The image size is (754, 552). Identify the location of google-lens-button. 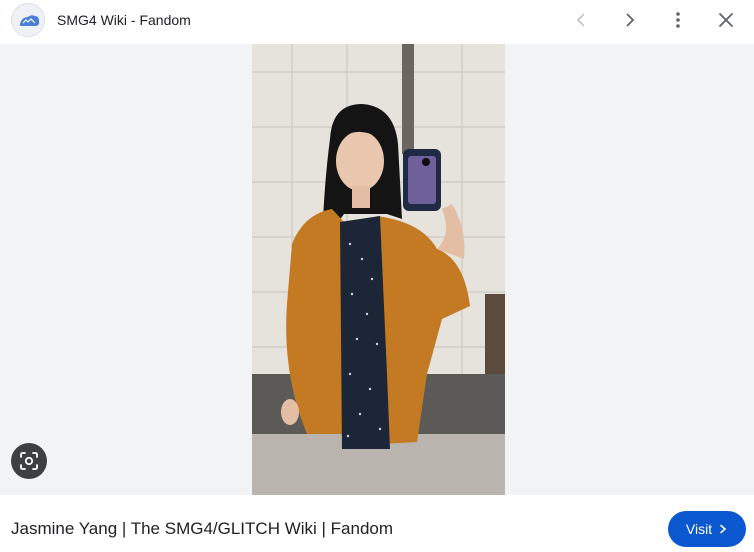
(29, 461).